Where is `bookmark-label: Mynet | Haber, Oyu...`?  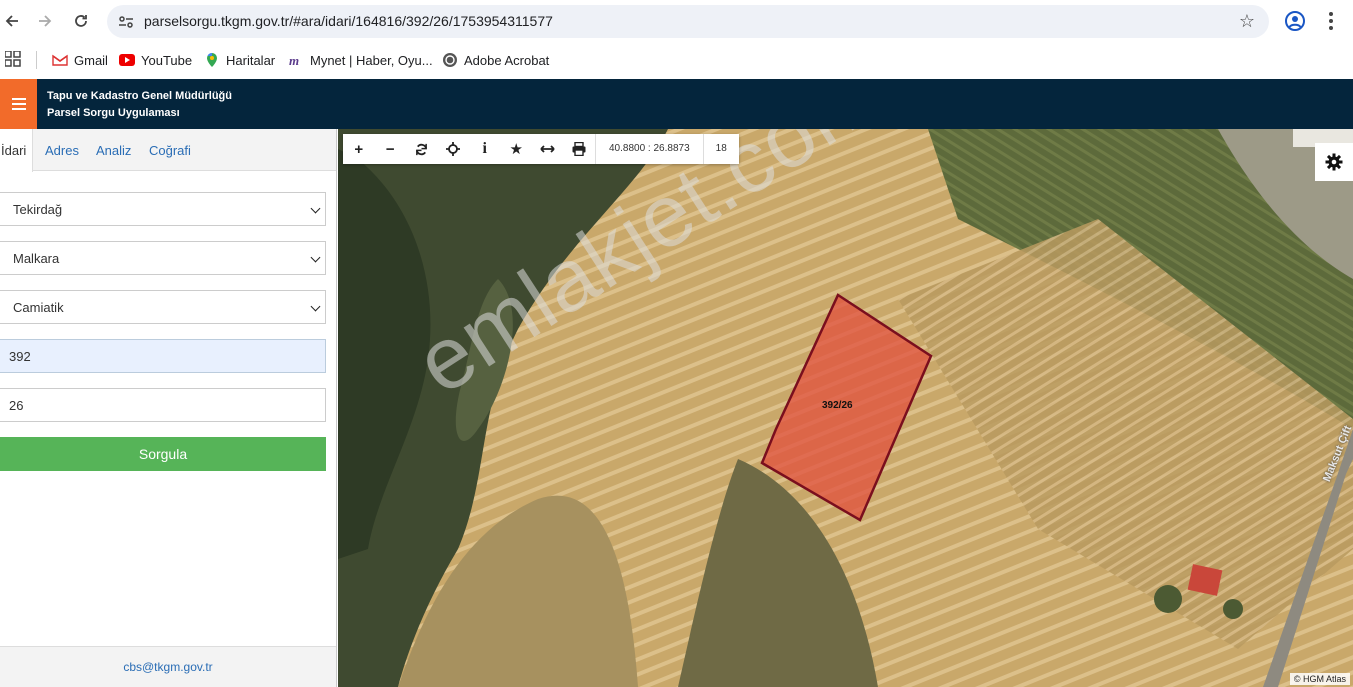 bookmark-label: Mynet | Haber, Oyu... is located at coordinates (371, 60).